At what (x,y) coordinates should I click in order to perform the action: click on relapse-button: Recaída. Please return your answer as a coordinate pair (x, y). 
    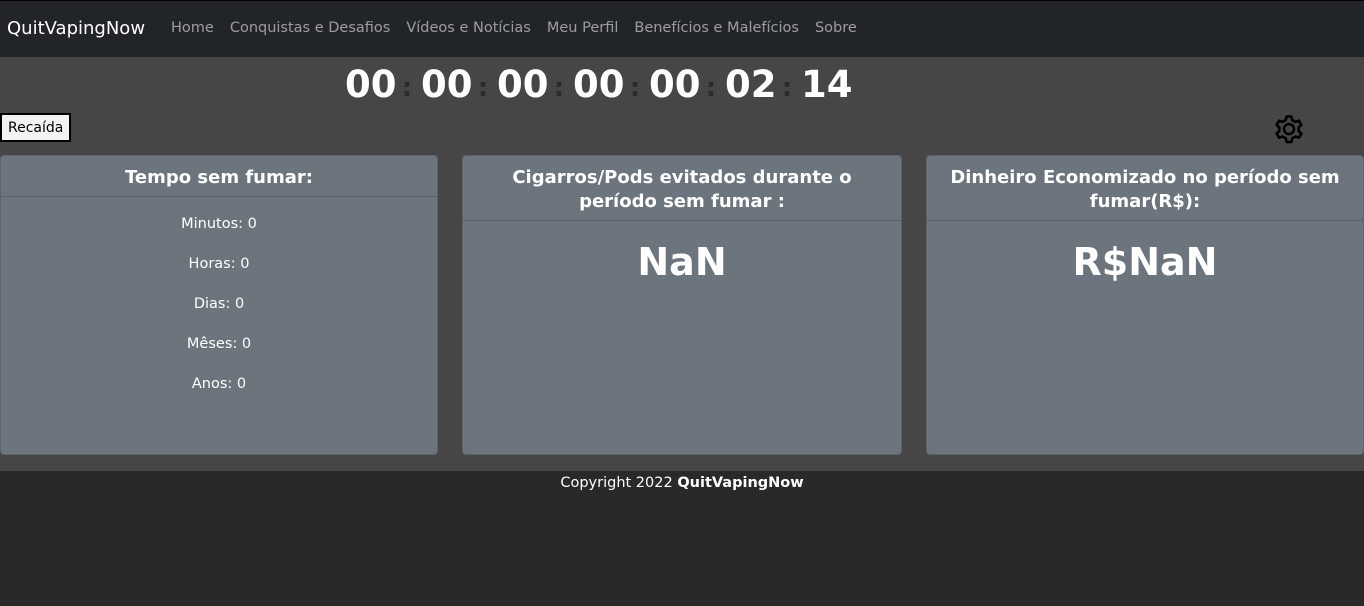
    Looking at the image, I should click on (36, 127).